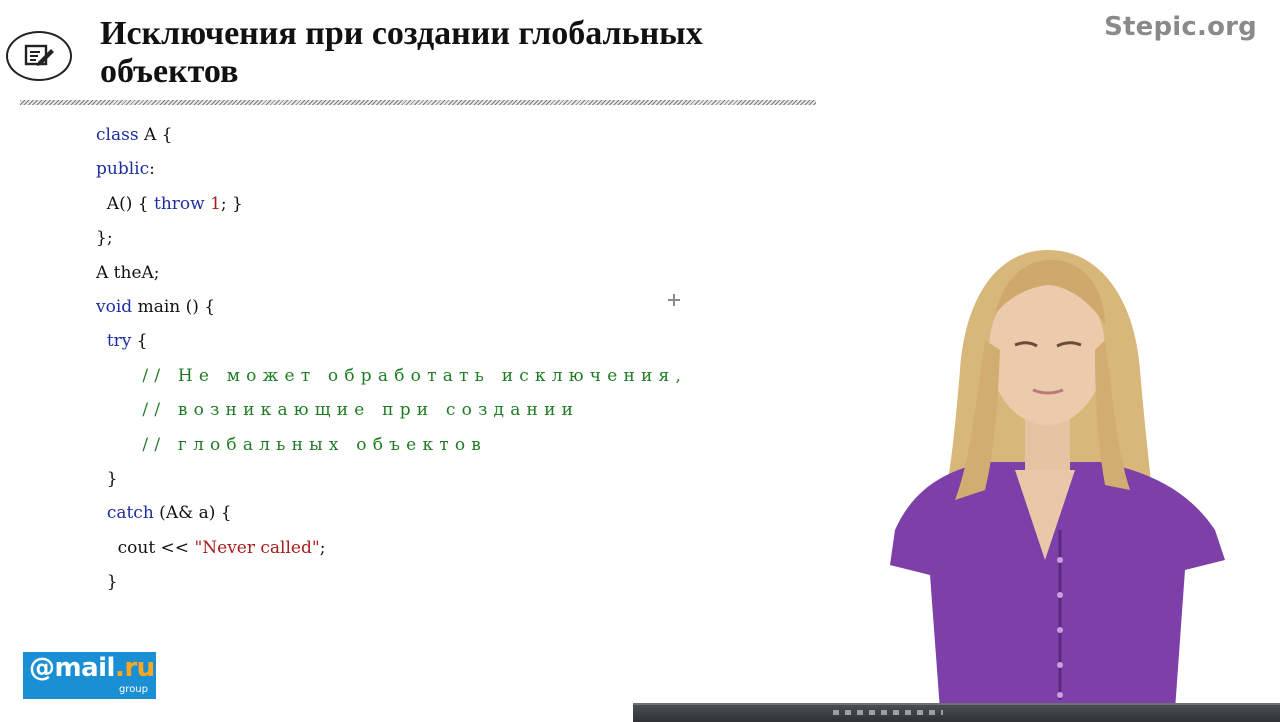  I want to click on code-line: catch (A& a) {, so click(169, 513).